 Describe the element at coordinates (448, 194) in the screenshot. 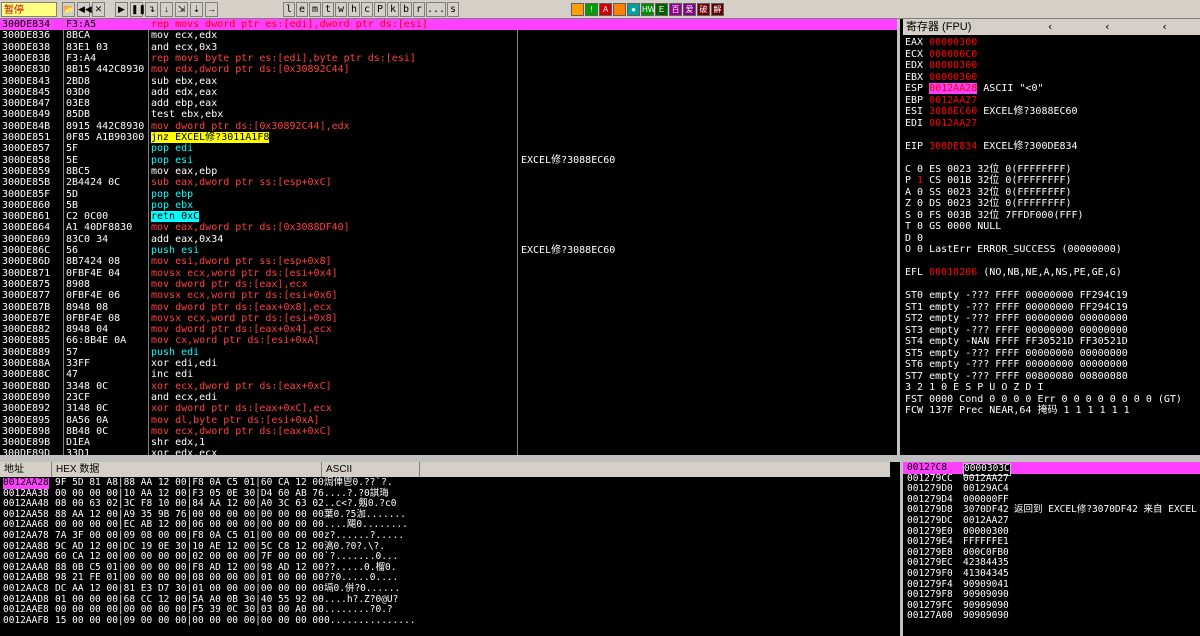

I see `disasm-row: 300DE85F 5D pop ebp` at that location.